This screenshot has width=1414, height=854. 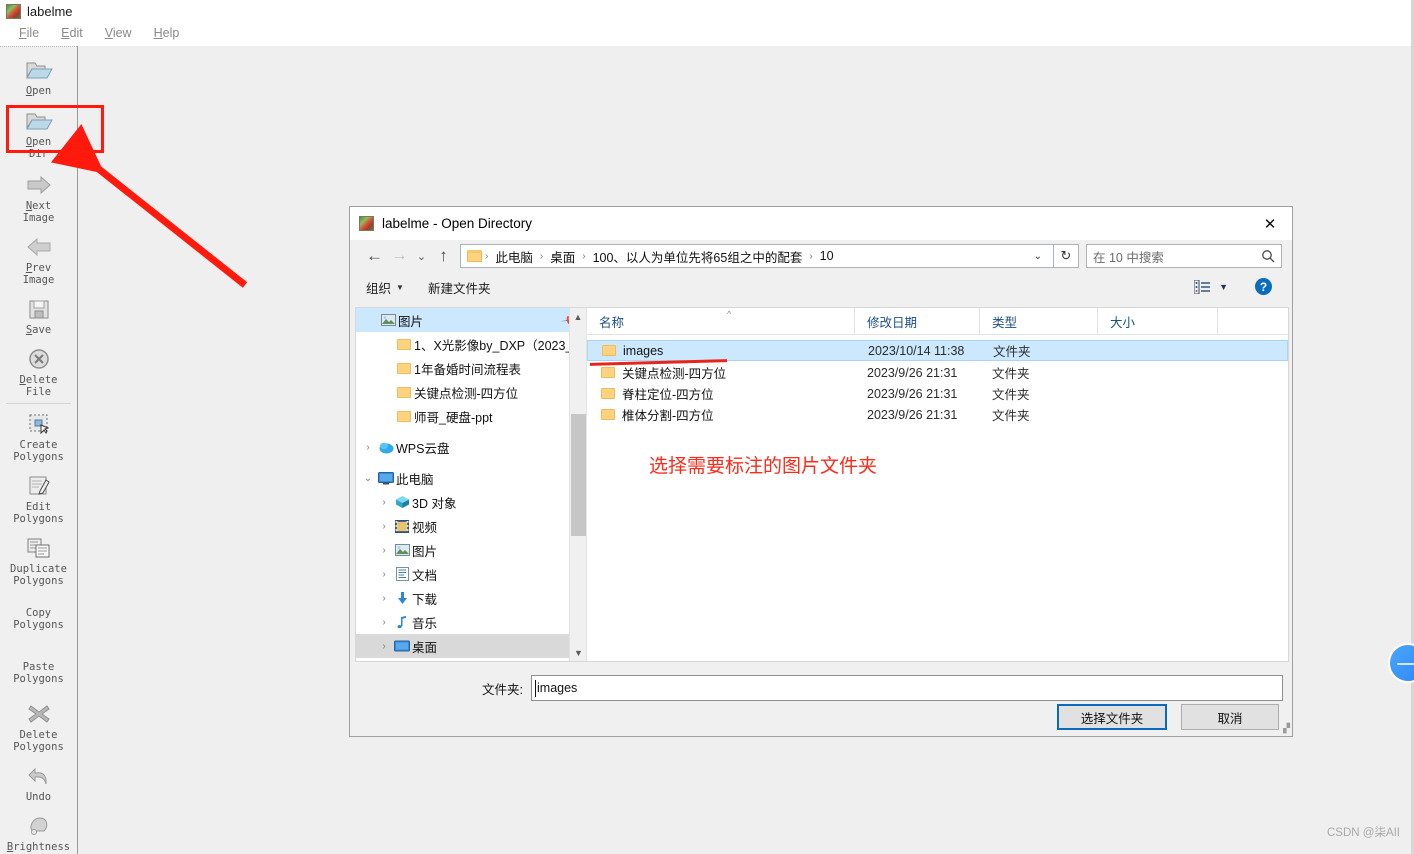 I want to click on tree-item-label: 图片, so click(x=411, y=321).